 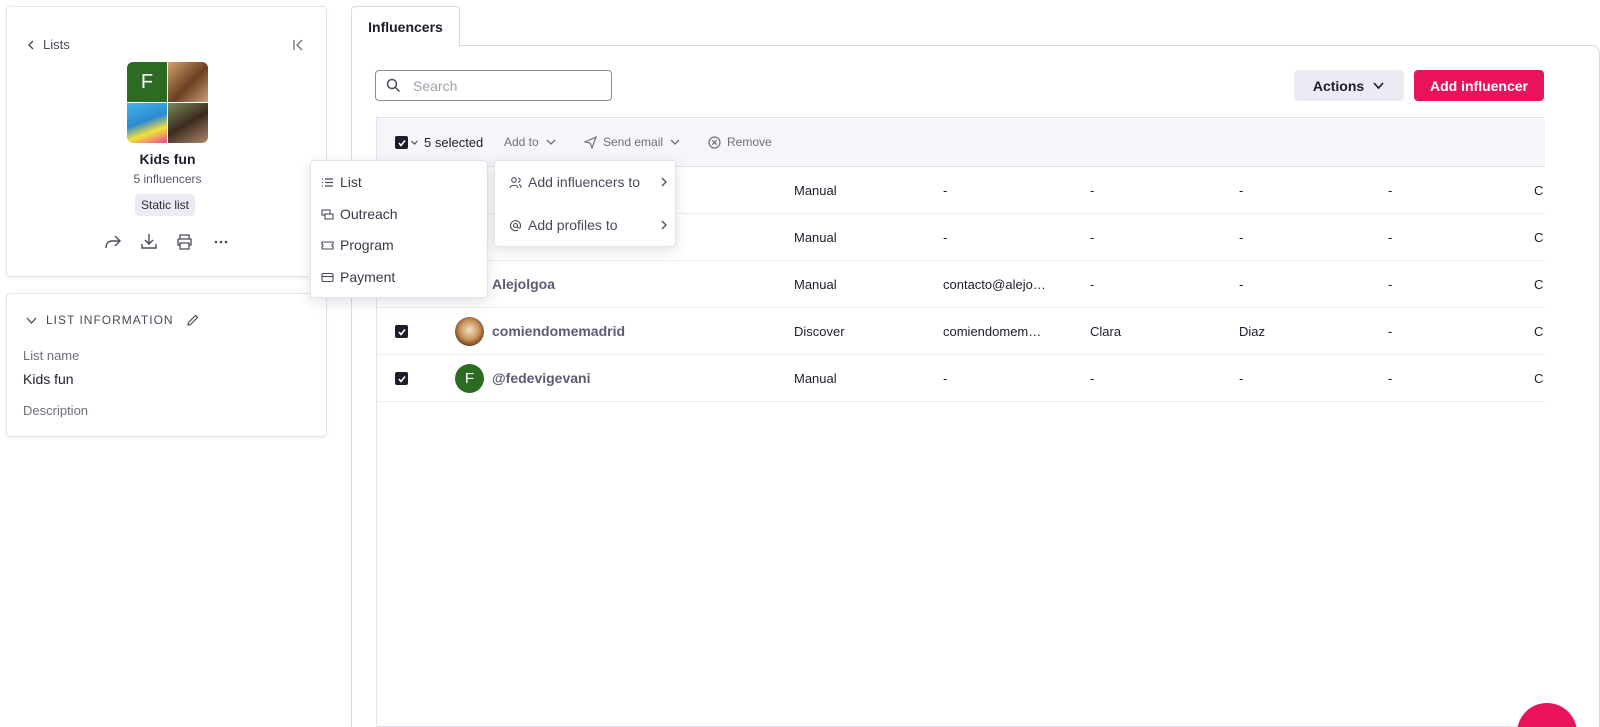 I want to click on menu-item-program: Program, so click(x=357, y=245).